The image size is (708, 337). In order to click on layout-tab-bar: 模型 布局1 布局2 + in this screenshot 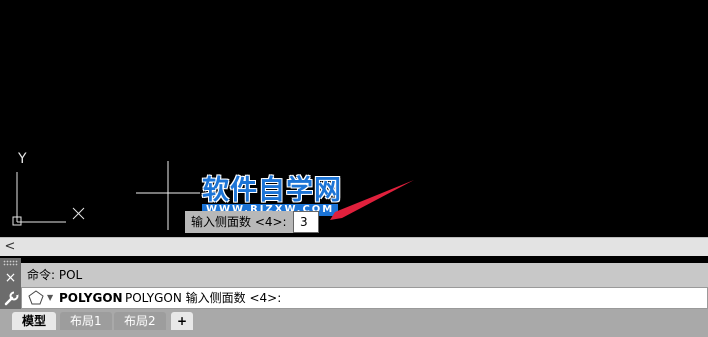, I will do `click(354, 323)`.